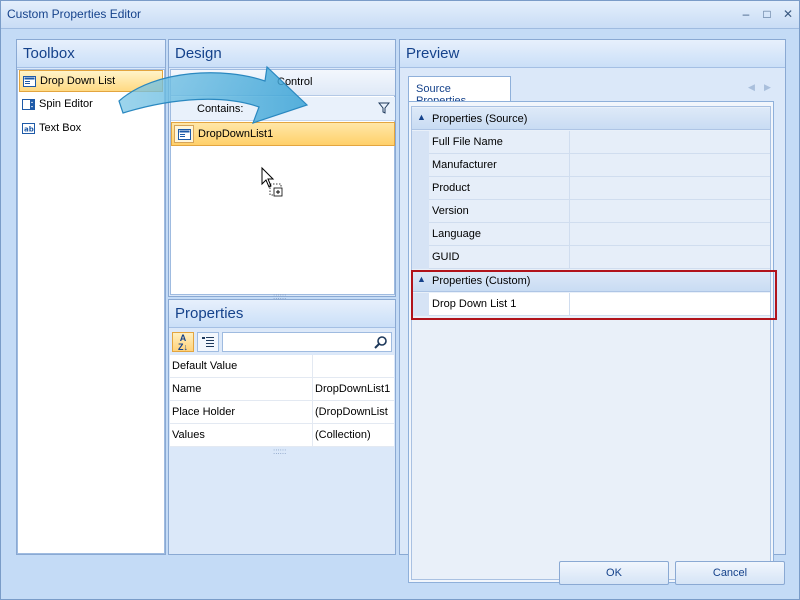 This screenshot has height=600, width=800. What do you see at coordinates (282, 412) in the screenshot?
I see `property-row-place-holder: Place Holder (DropDownList` at bounding box center [282, 412].